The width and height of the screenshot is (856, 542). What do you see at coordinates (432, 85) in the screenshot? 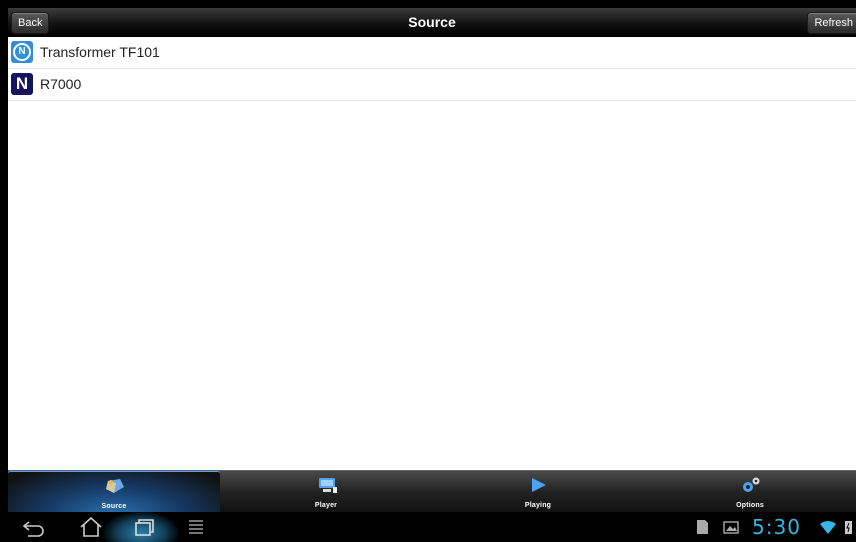
I see `list-item: N R7000` at bounding box center [432, 85].